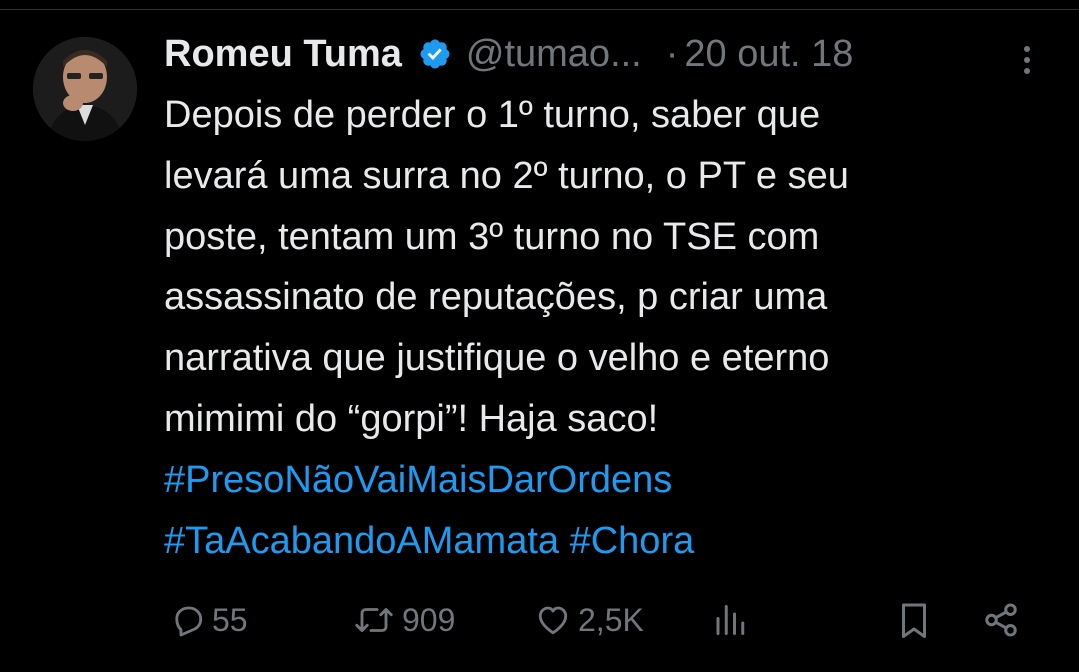 The height and width of the screenshot is (672, 1079). I want to click on bookmark-icon, so click(914, 620).